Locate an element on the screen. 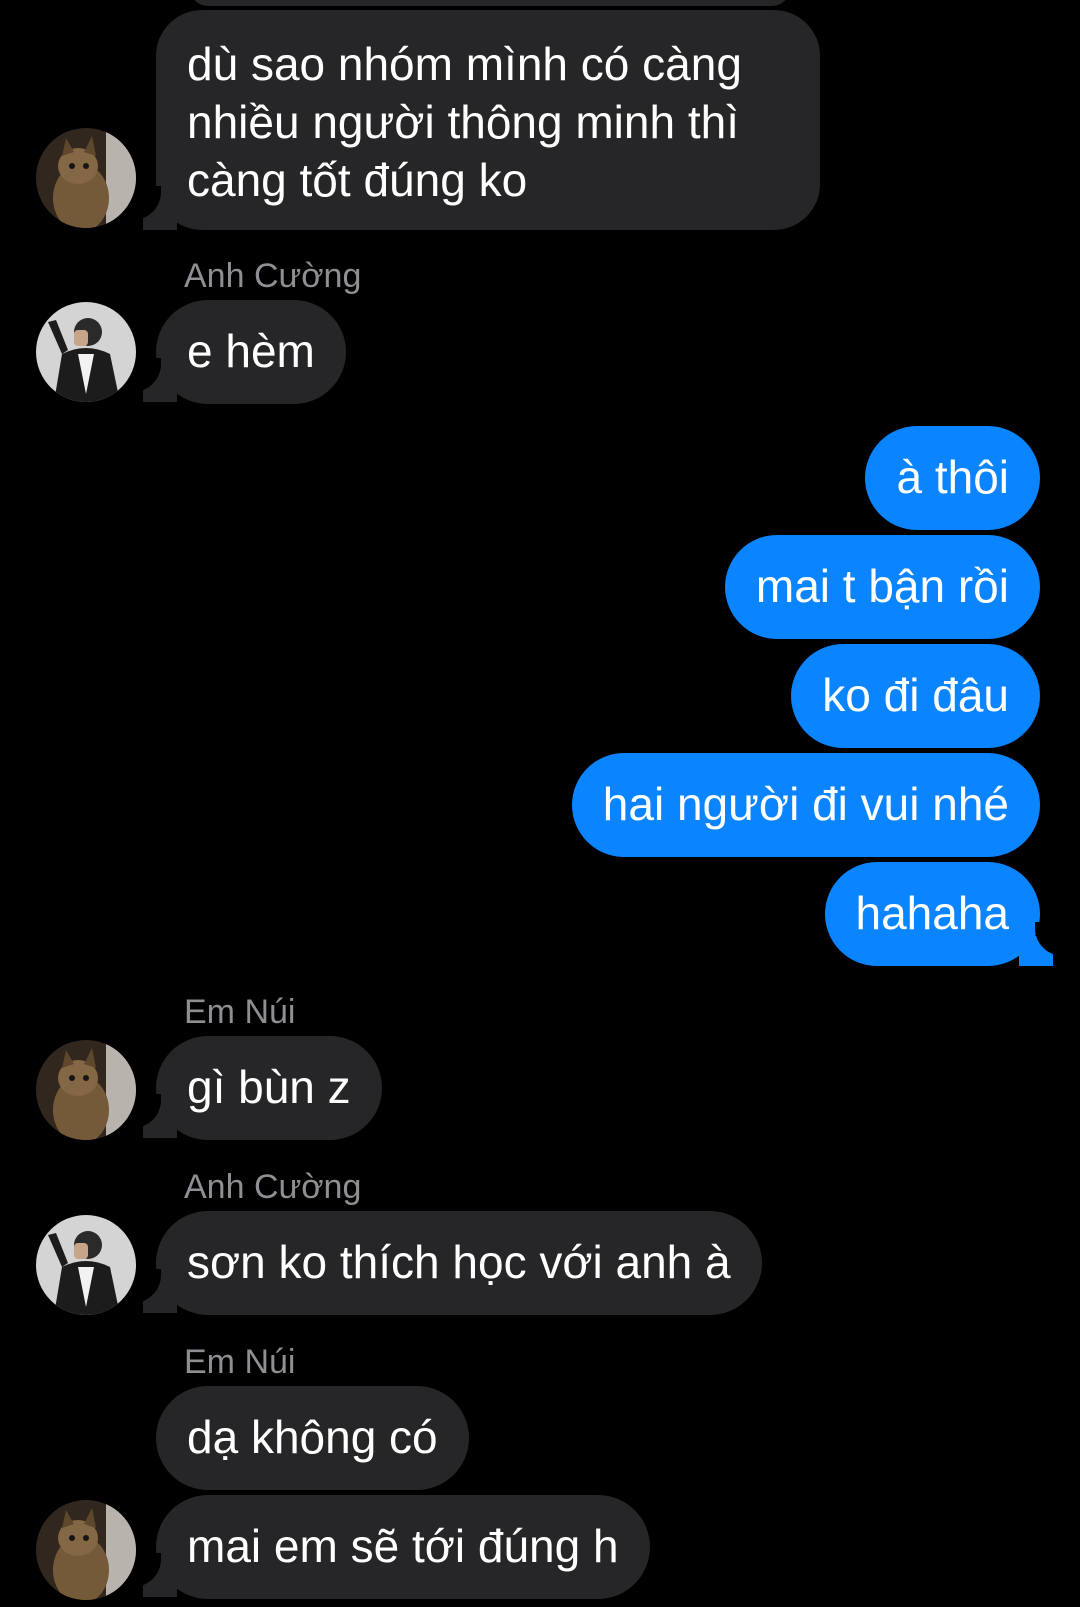 The width and height of the screenshot is (1080, 1607). message-bubble-outgoing: hahaha is located at coordinates (932, 914).